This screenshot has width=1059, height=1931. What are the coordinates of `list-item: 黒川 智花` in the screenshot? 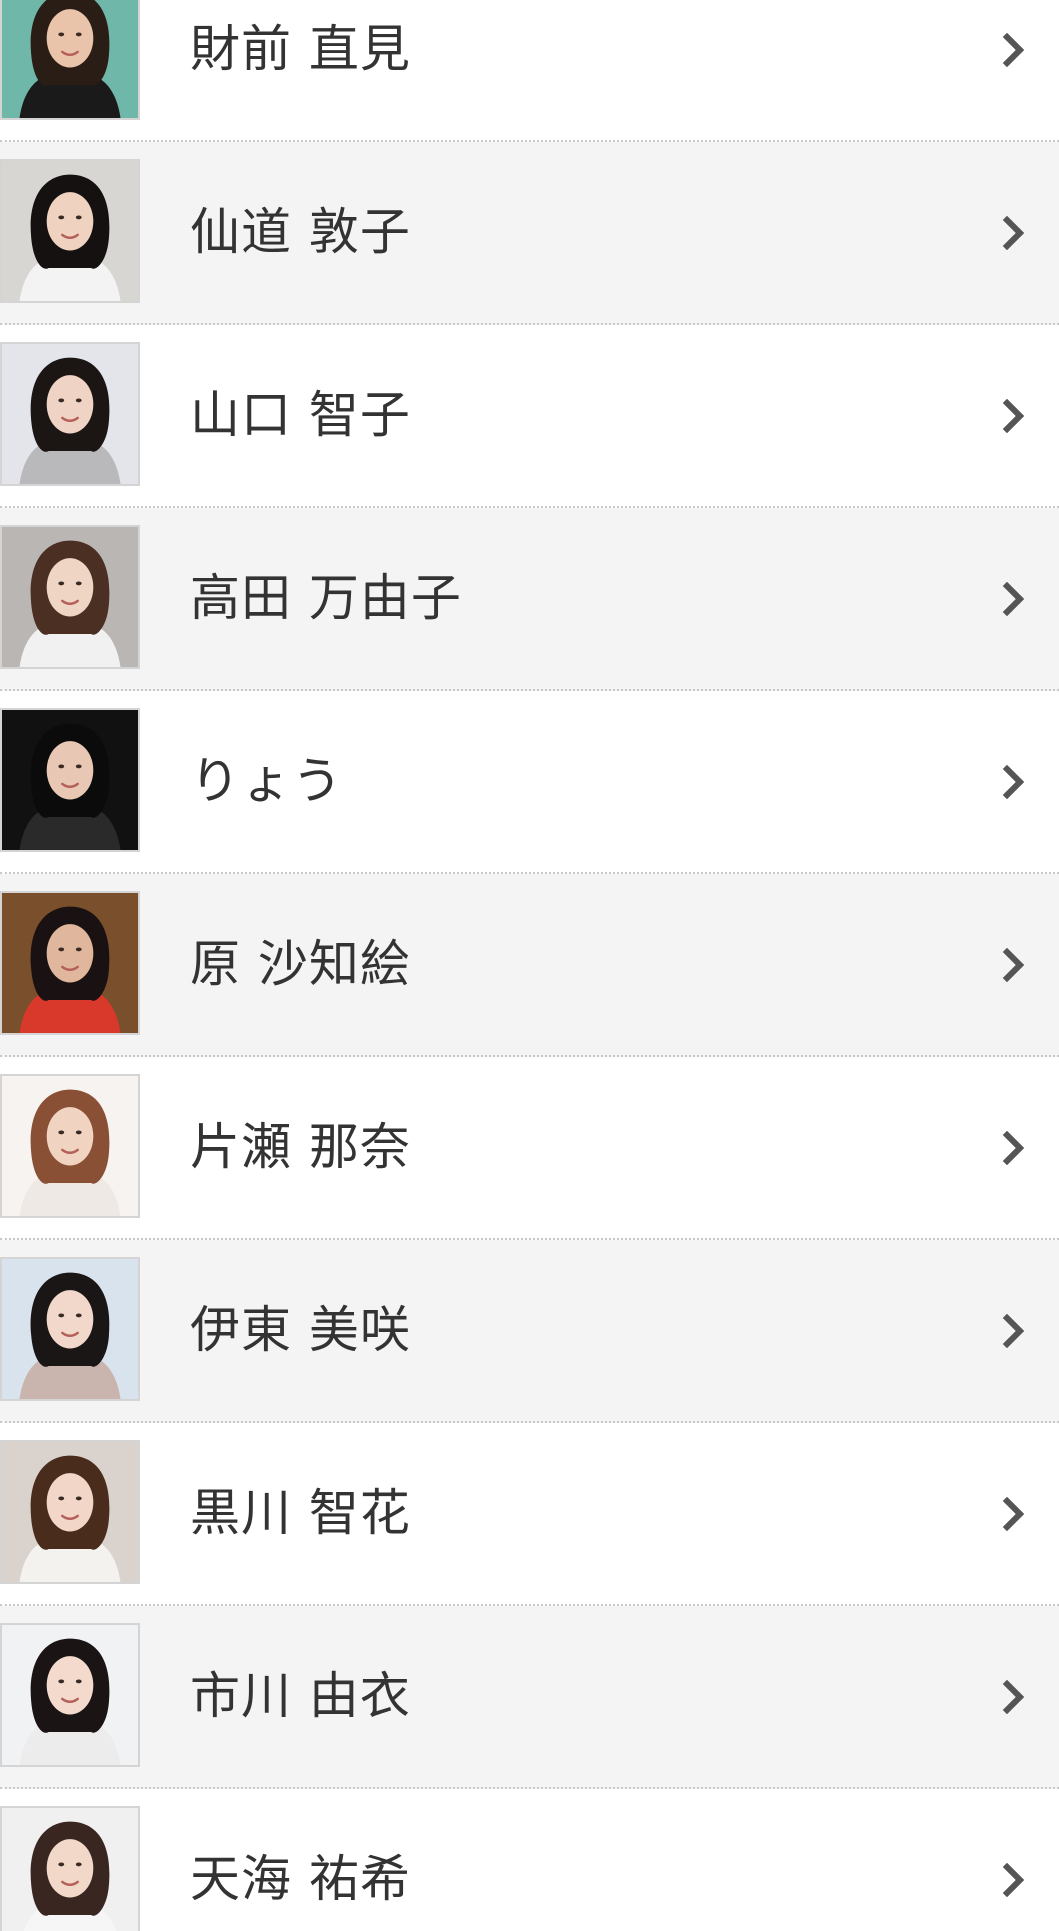 It's located at (529, 1514).